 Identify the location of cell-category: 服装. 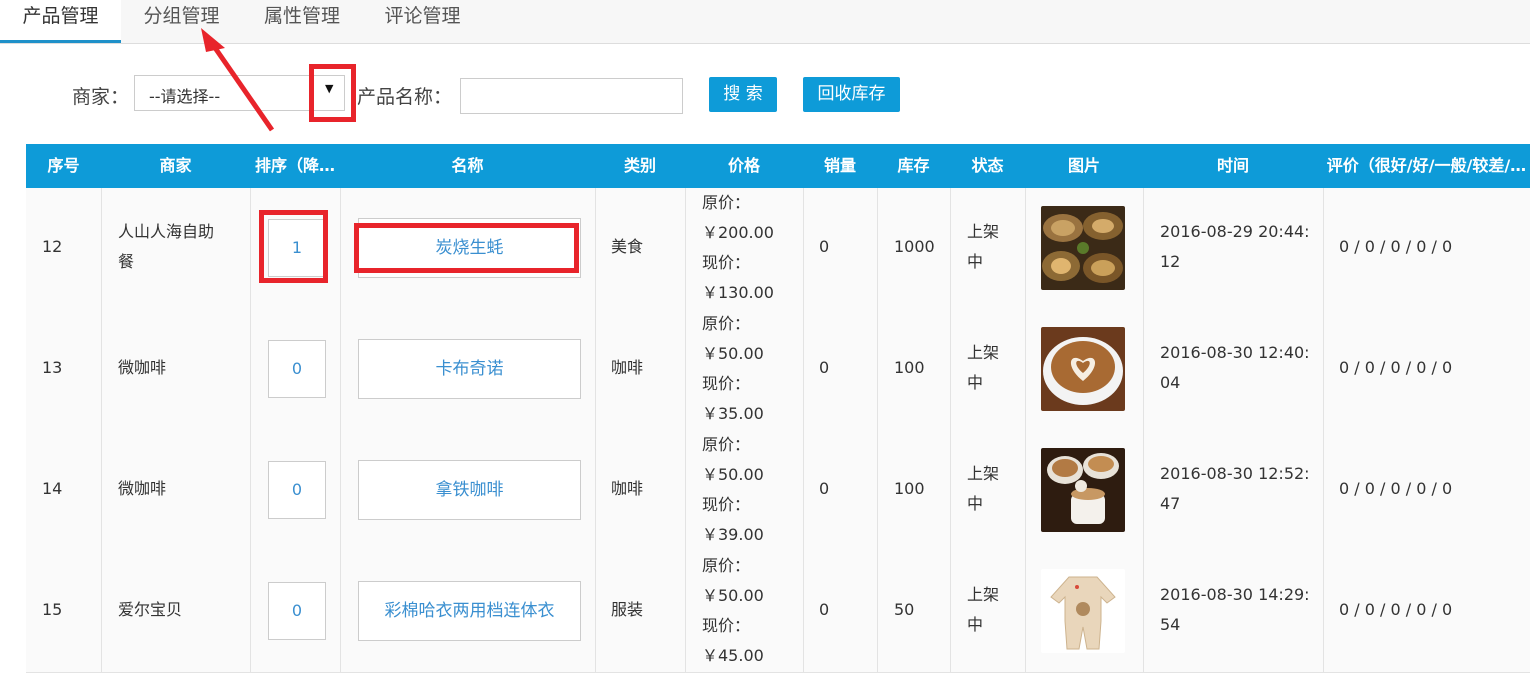
(627, 609).